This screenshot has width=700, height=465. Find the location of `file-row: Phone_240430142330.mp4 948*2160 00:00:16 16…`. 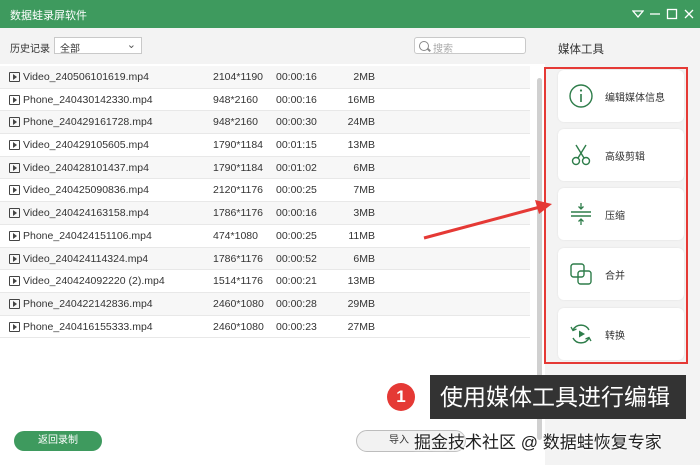

file-row: Phone_240430142330.mp4 948*2160 00:00:16 16… is located at coordinates (265, 100).